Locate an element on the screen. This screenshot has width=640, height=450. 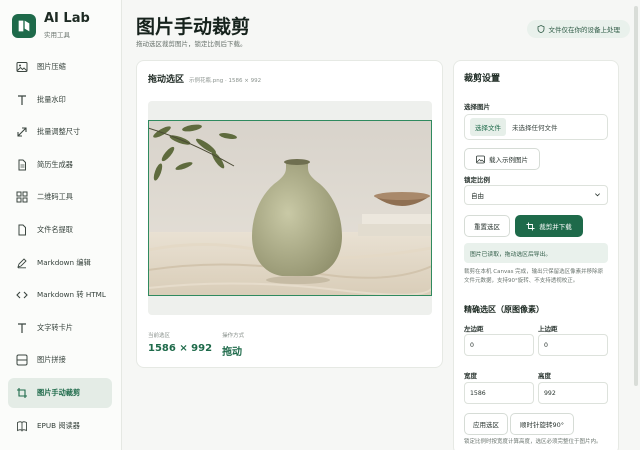
preview-title: 拖动选区 is located at coordinates (166, 80).